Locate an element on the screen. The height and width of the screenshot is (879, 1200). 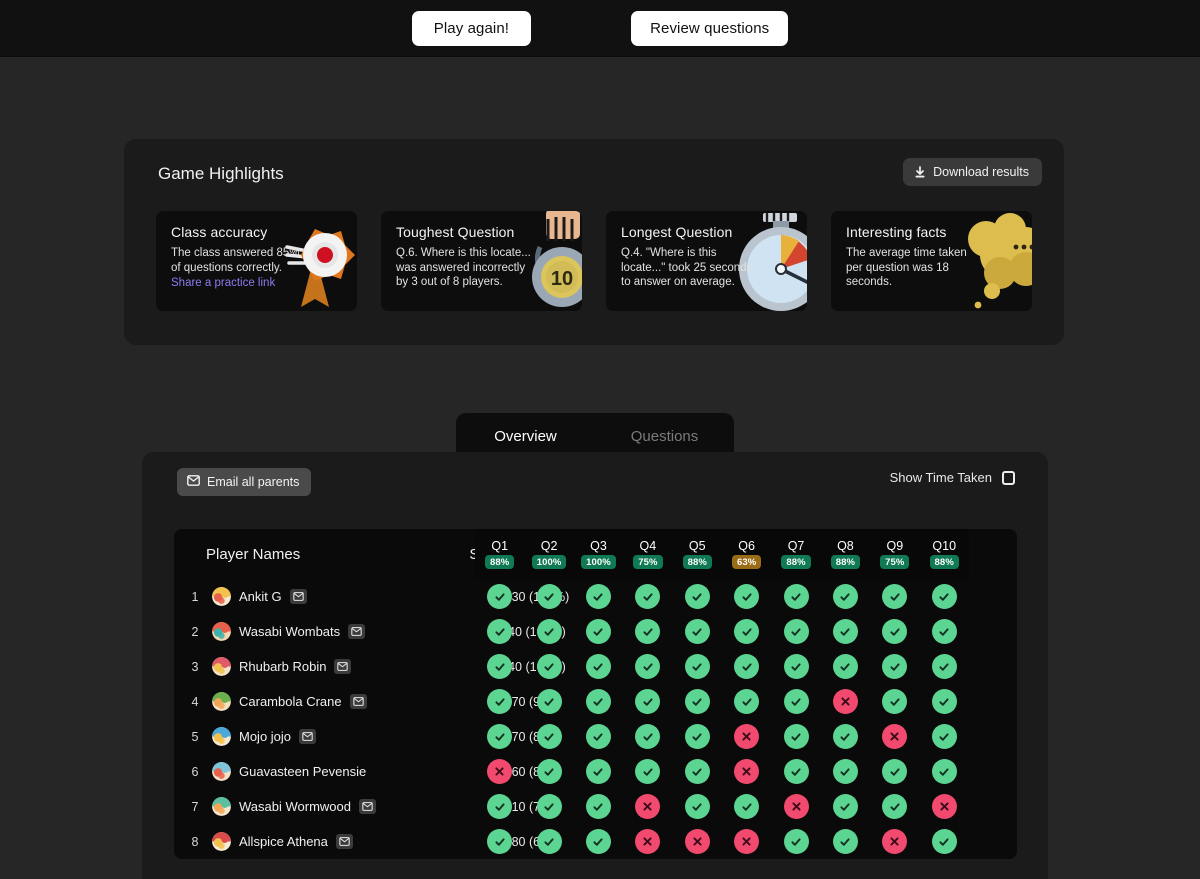
question-column-header: Q8 88% is located at coordinates (845, 554).